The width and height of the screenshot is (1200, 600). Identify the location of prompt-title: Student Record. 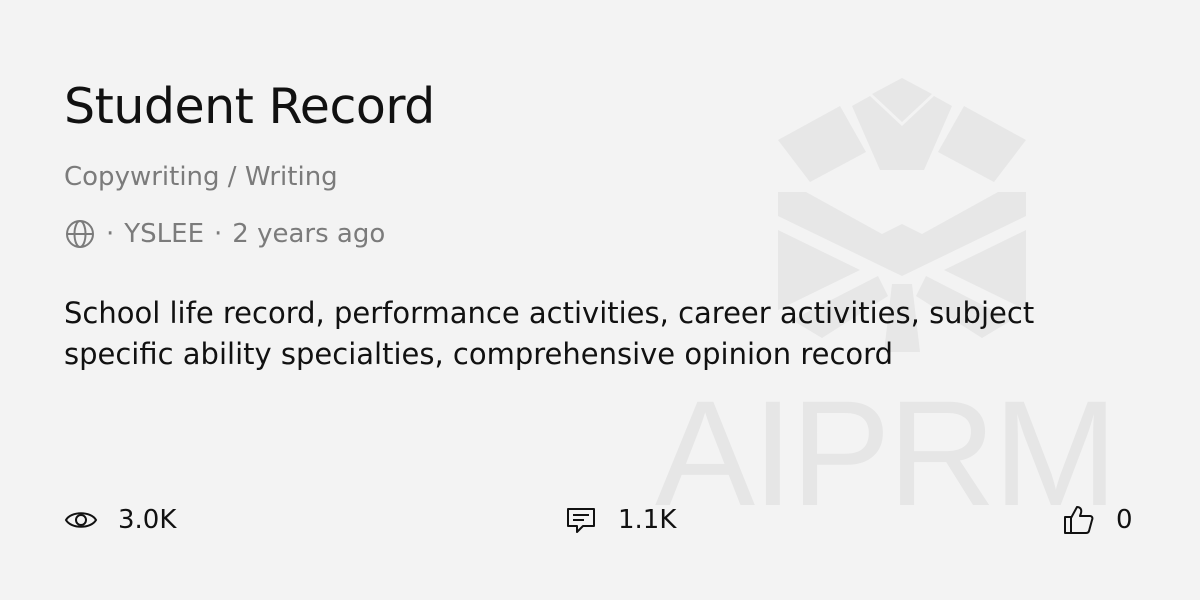
(249, 106).